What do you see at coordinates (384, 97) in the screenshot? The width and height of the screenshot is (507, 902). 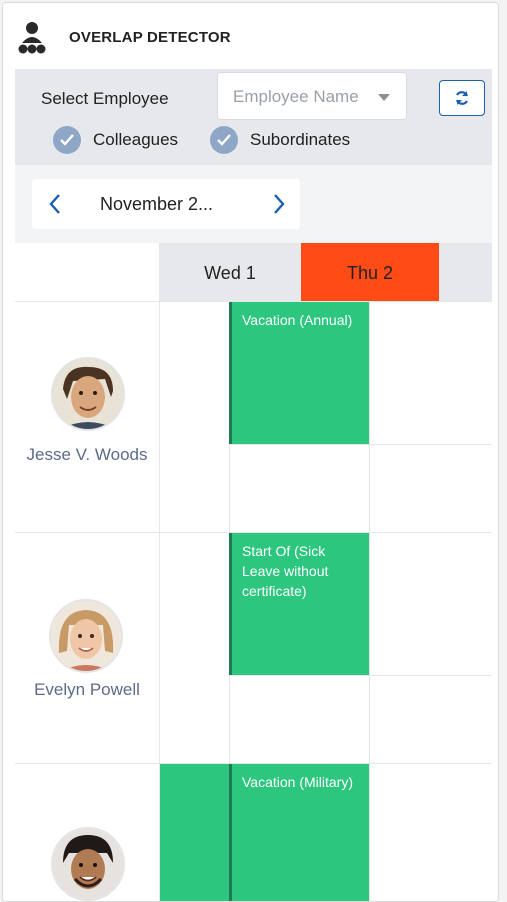 I see `chevron-down-icon` at bounding box center [384, 97].